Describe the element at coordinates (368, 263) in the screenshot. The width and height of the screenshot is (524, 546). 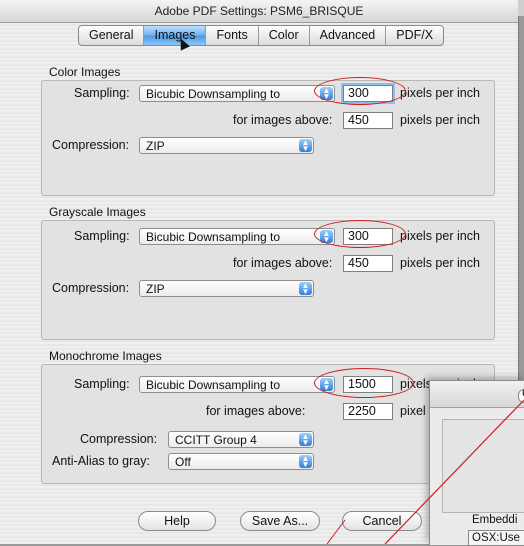
I see `gray-above-input: 450` at that location.